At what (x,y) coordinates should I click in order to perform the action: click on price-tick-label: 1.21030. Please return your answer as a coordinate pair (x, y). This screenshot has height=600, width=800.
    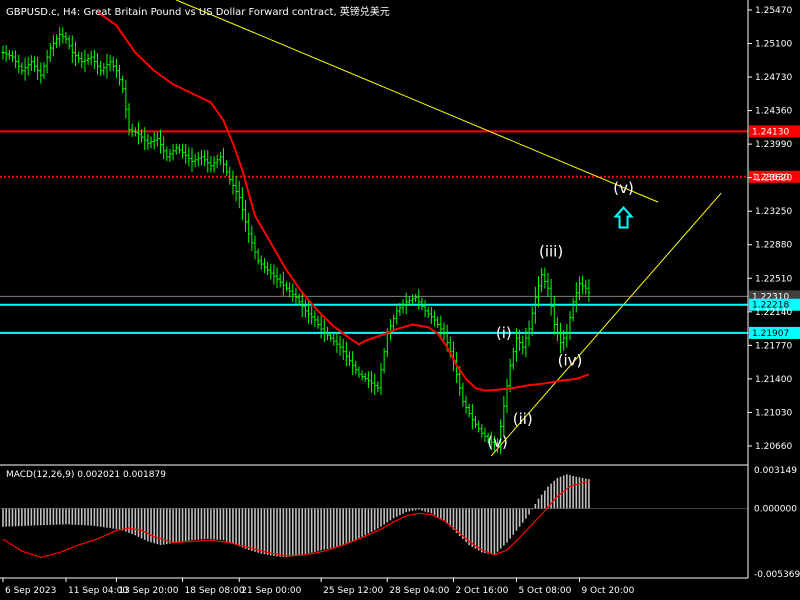
    Looking at the image, I should click on (773, 413).